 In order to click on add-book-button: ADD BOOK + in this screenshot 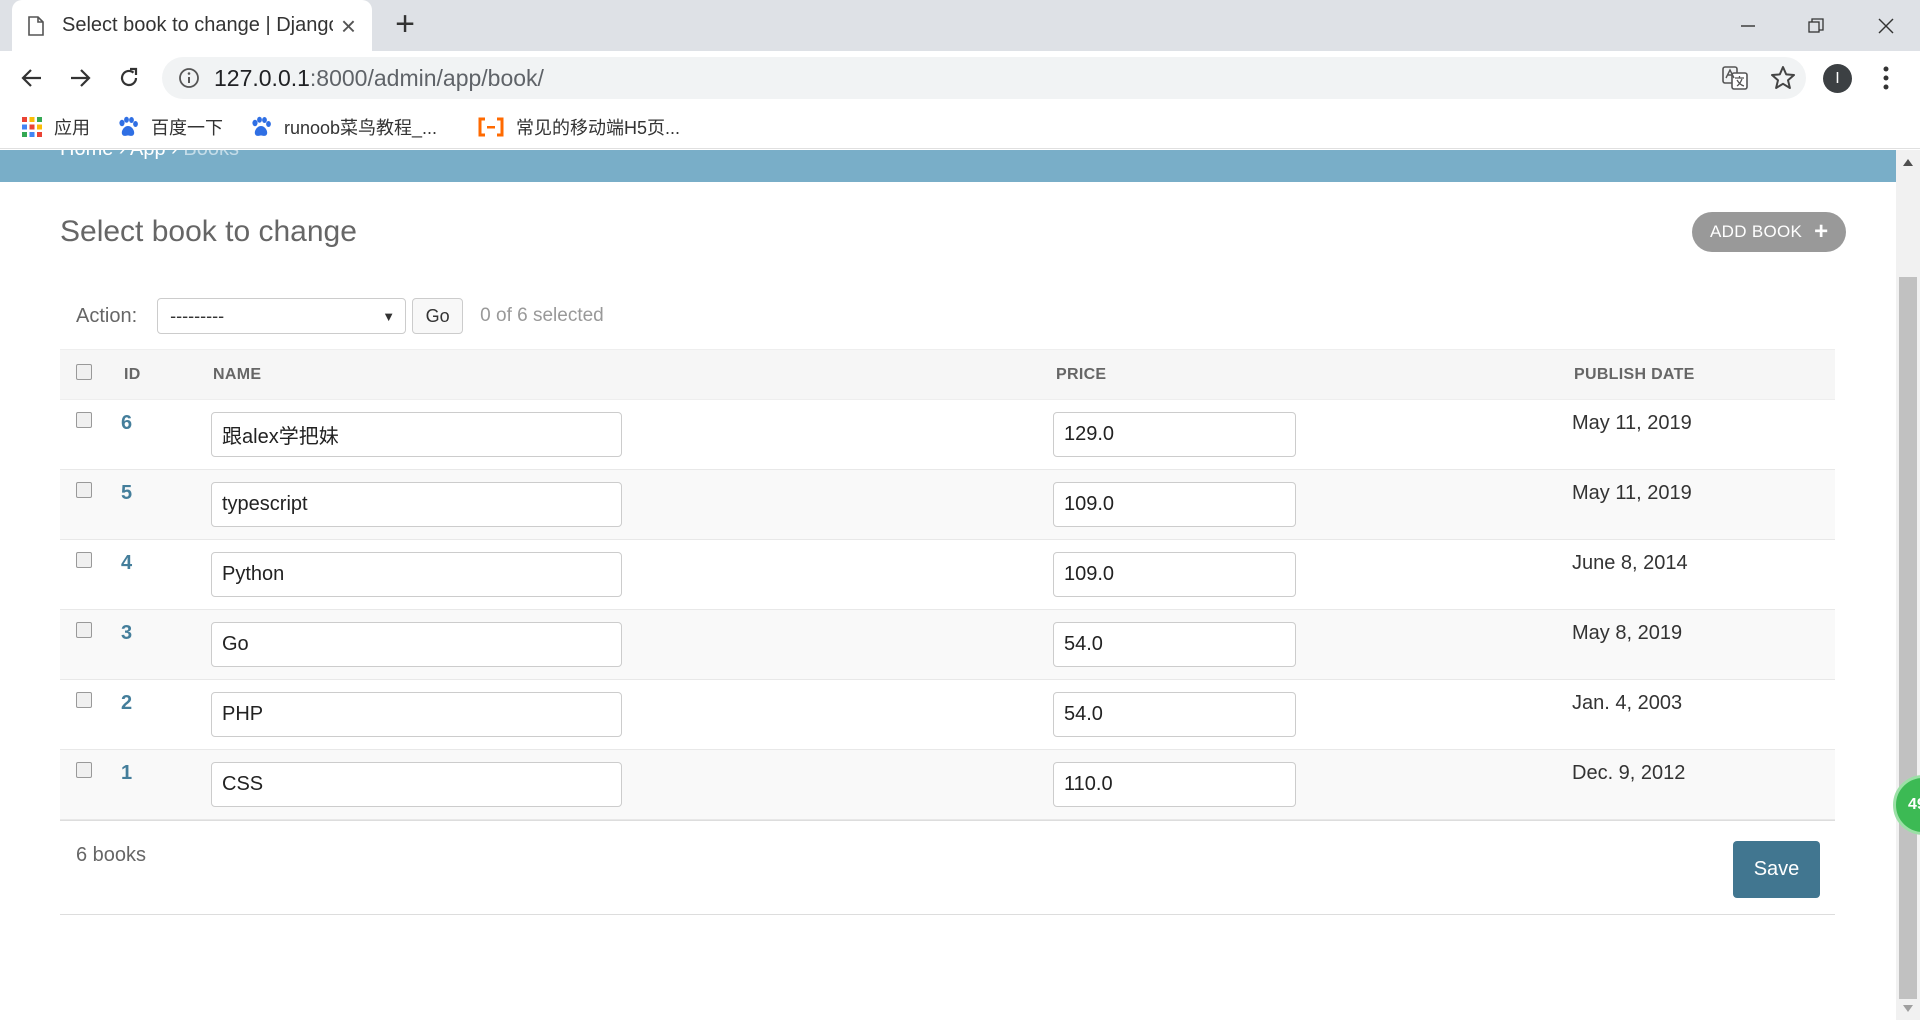, I will do `click(1769, 232)`.